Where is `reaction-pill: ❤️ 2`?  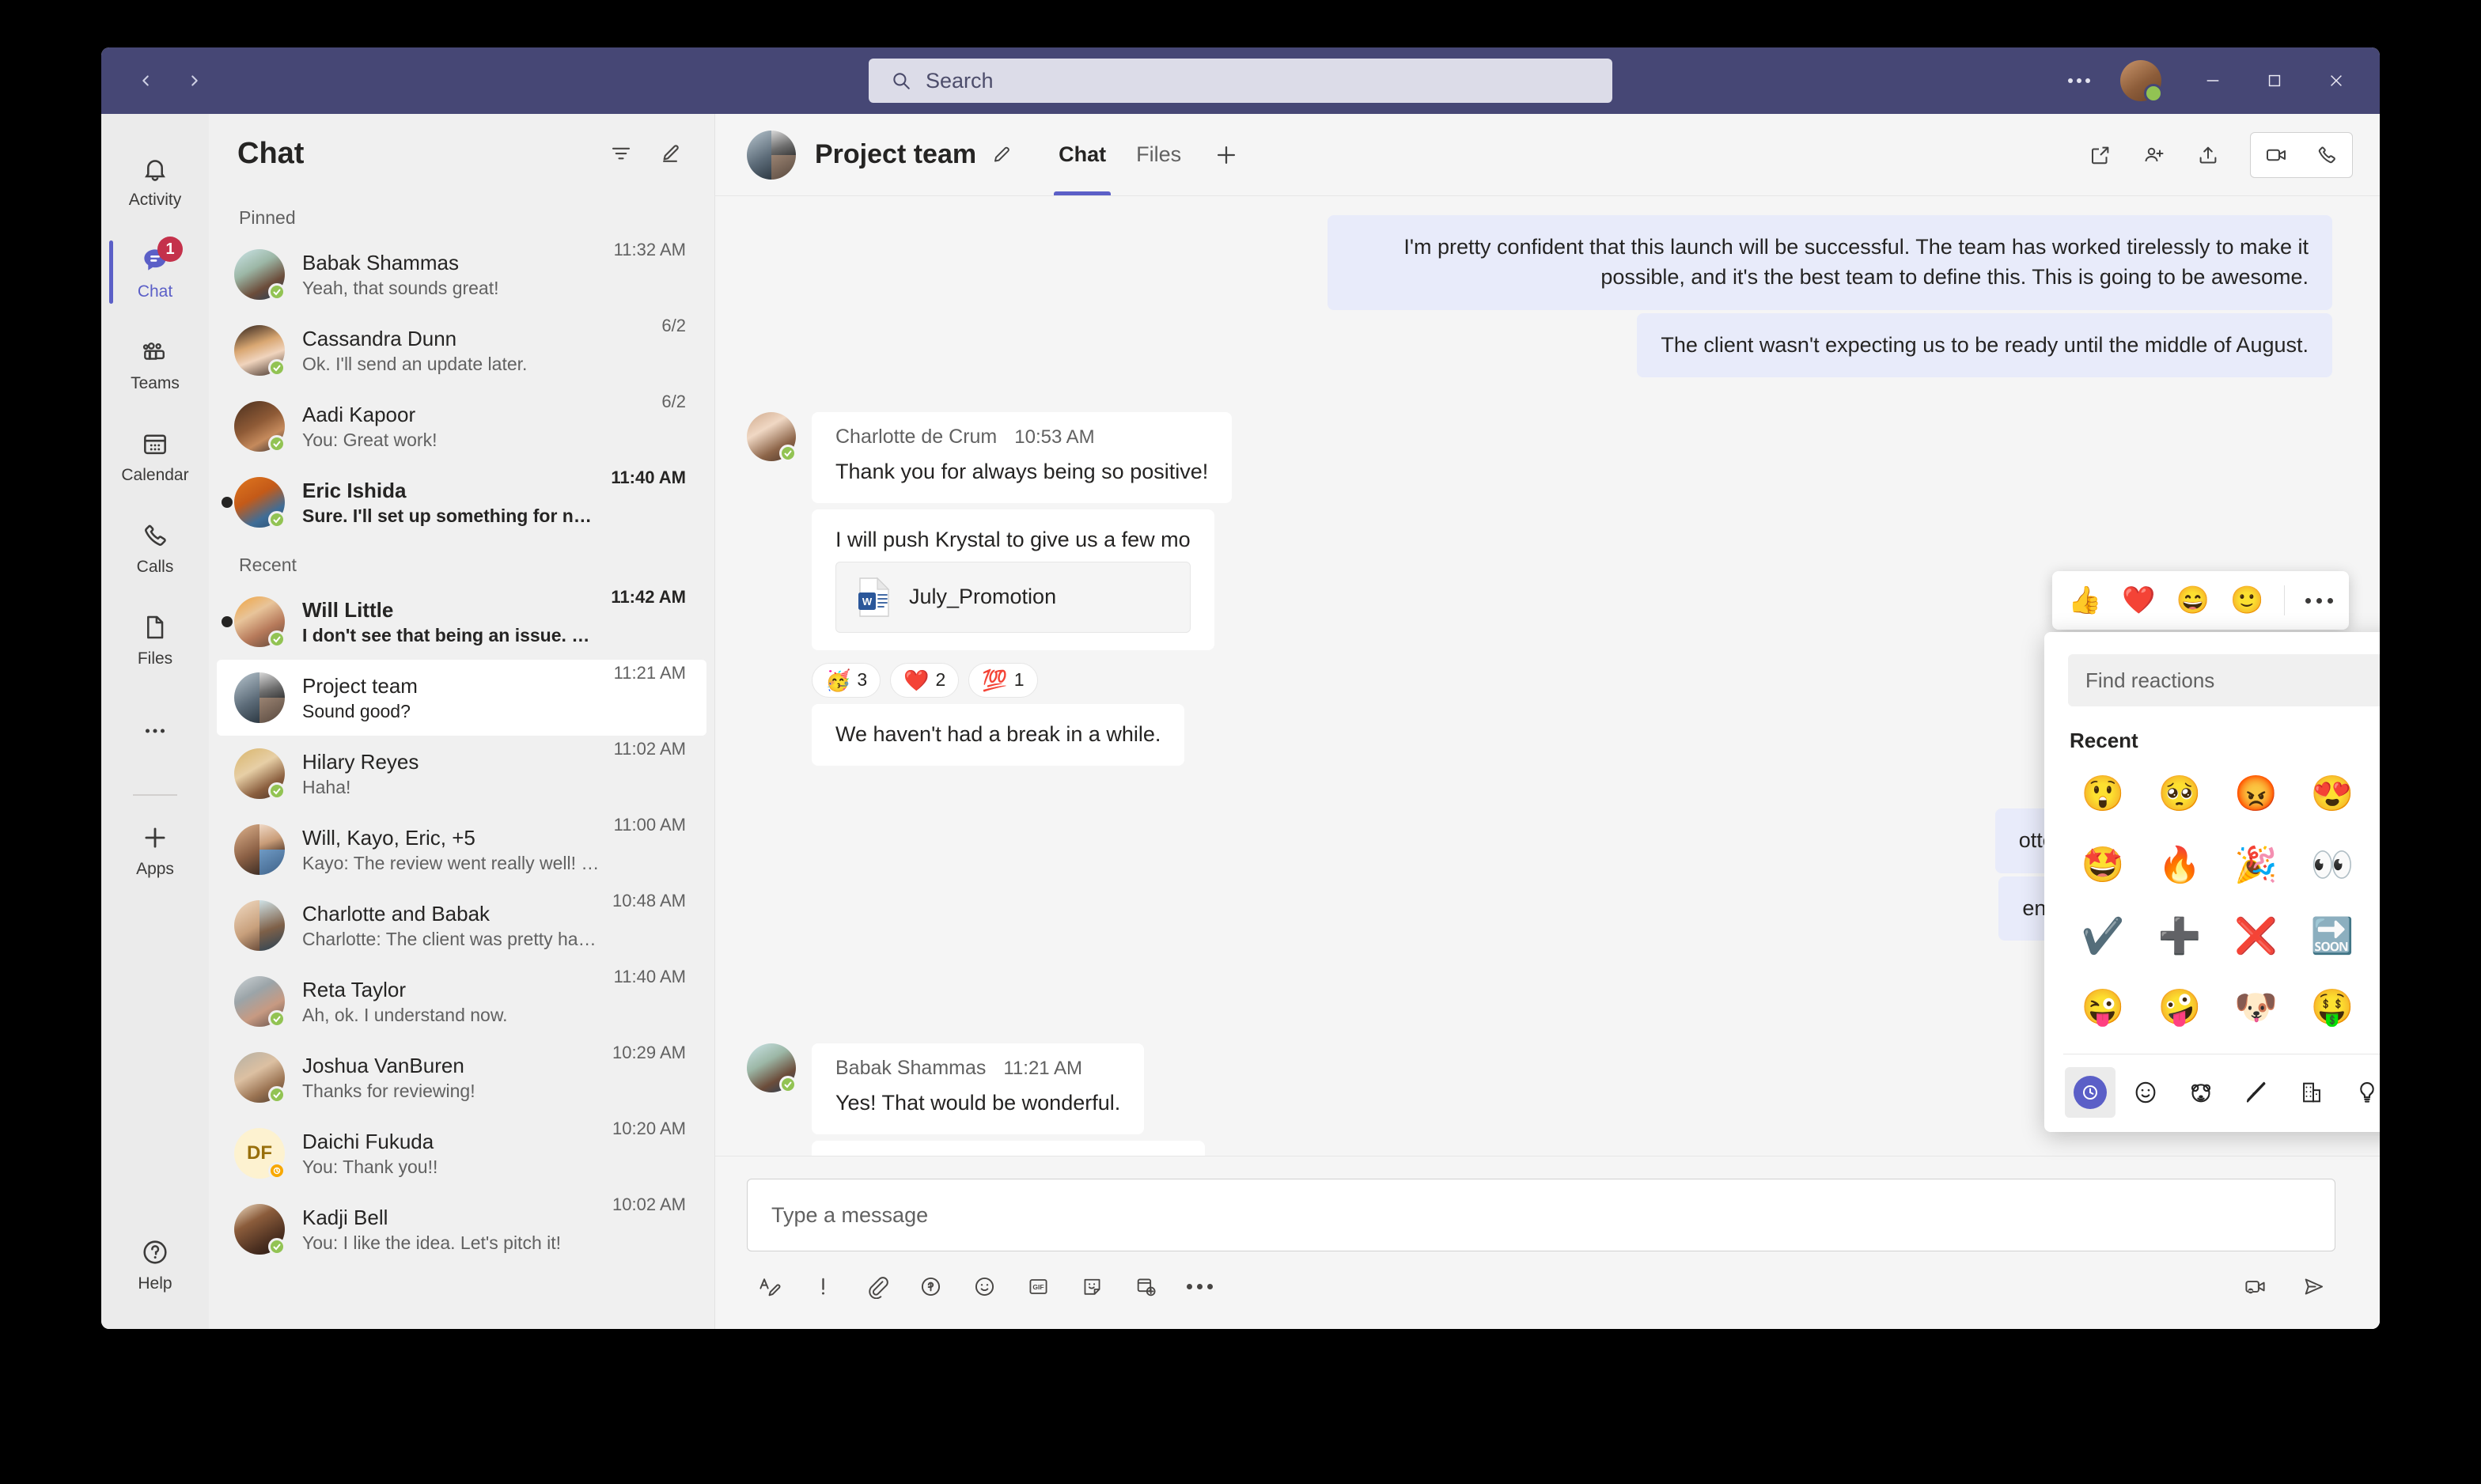 reaction-pill: ❤️ 2 is located at coordinates (925, 680).